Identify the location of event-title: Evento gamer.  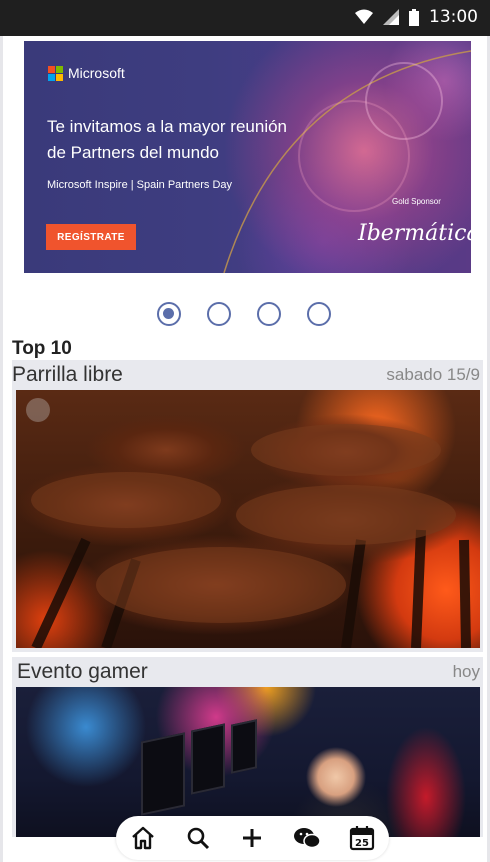
(82, 671).